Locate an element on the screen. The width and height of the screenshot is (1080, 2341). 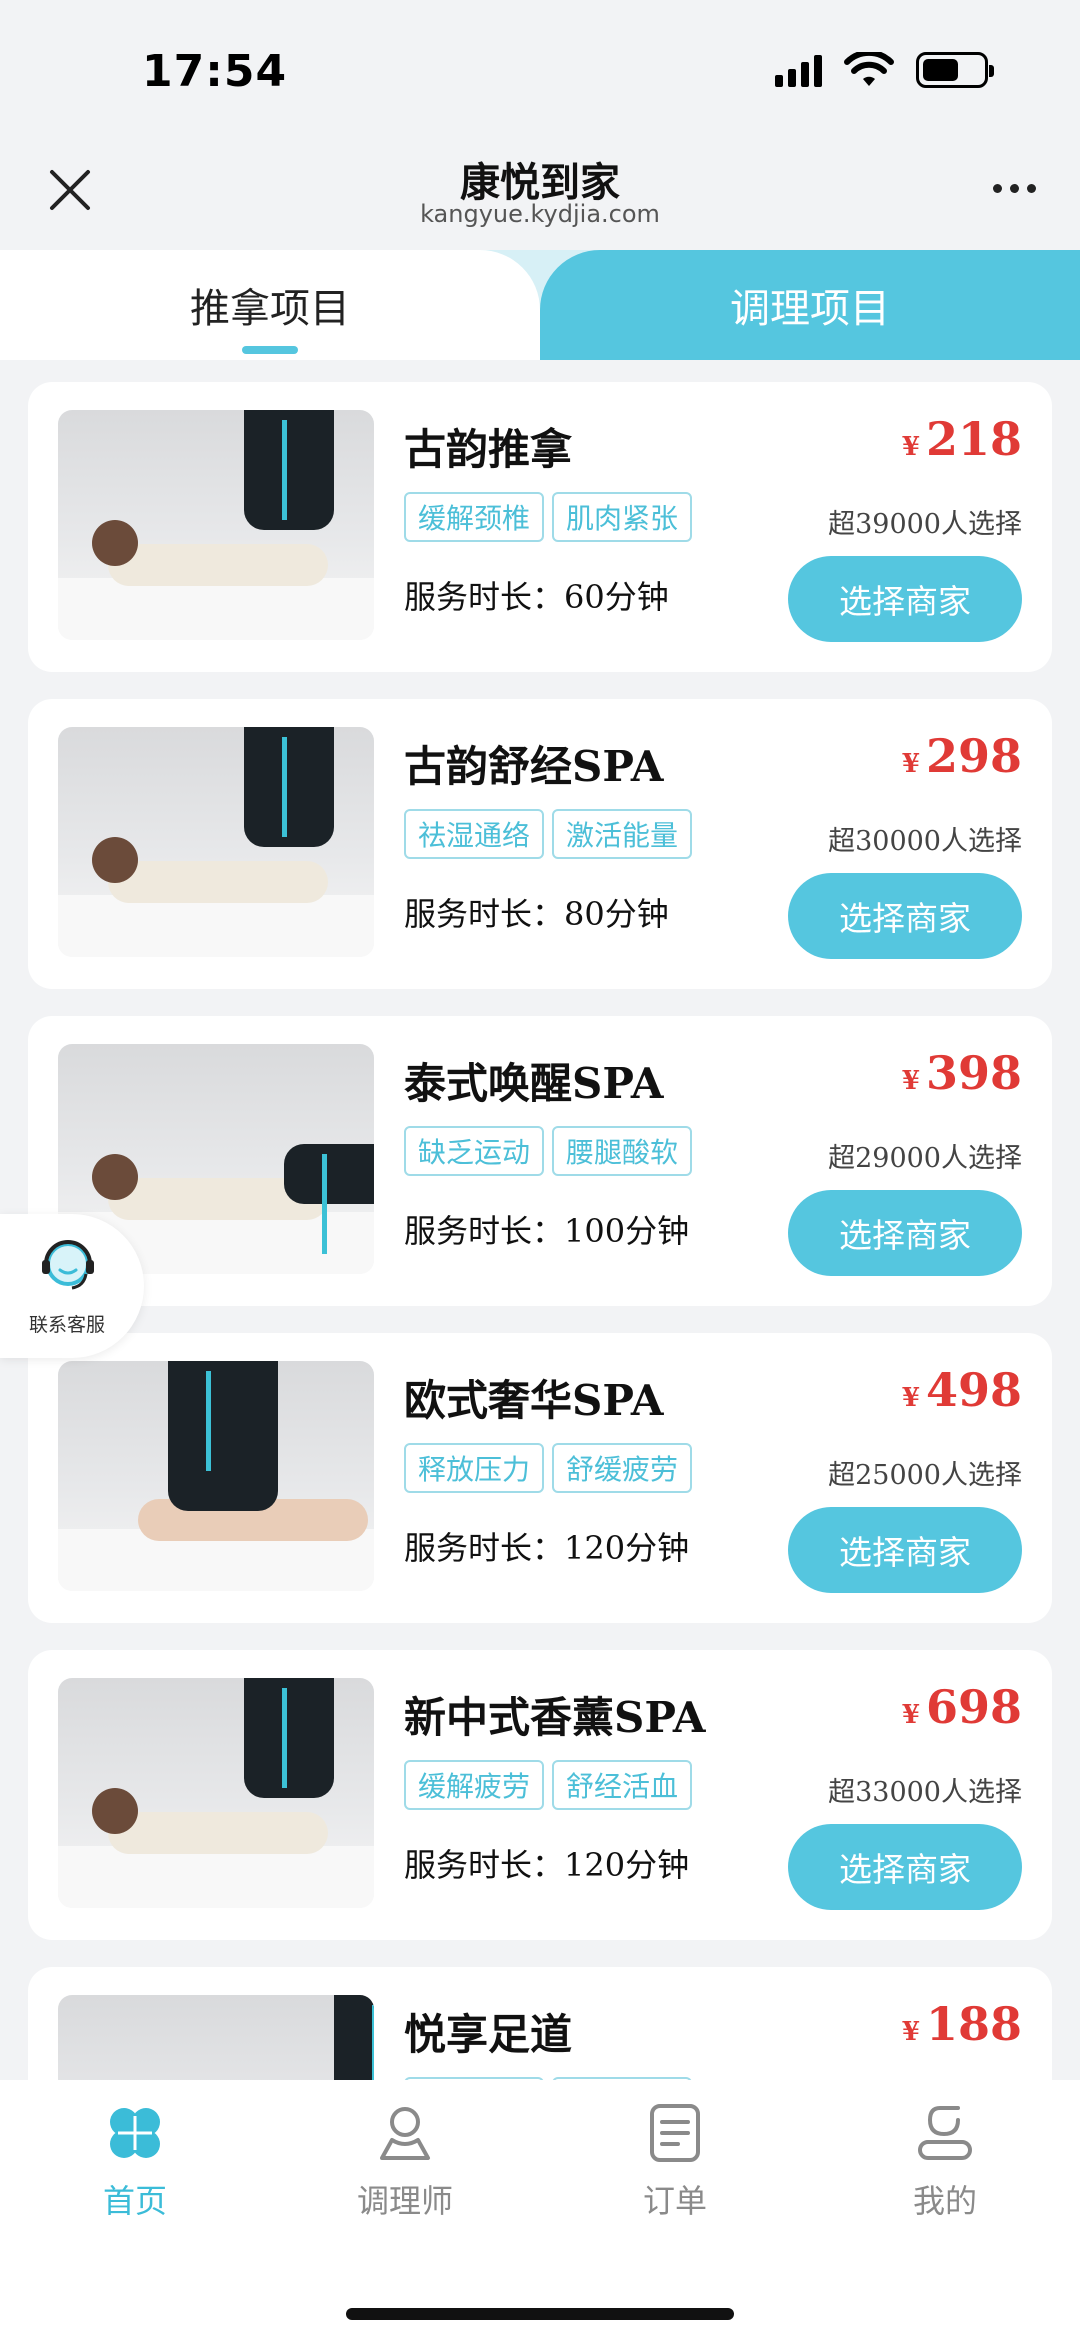
service-price: ¥698 is located at coordinates (962, 1707).